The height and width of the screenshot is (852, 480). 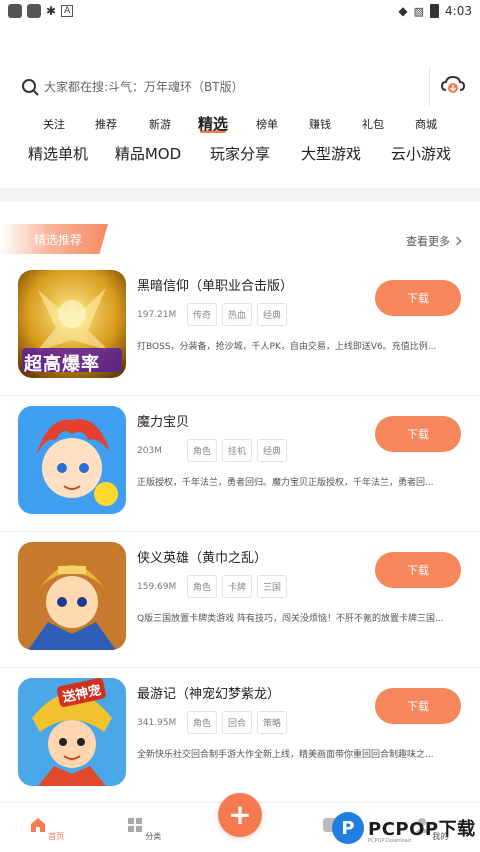 I want to click on add-button: +, so click(x=240, y=815).